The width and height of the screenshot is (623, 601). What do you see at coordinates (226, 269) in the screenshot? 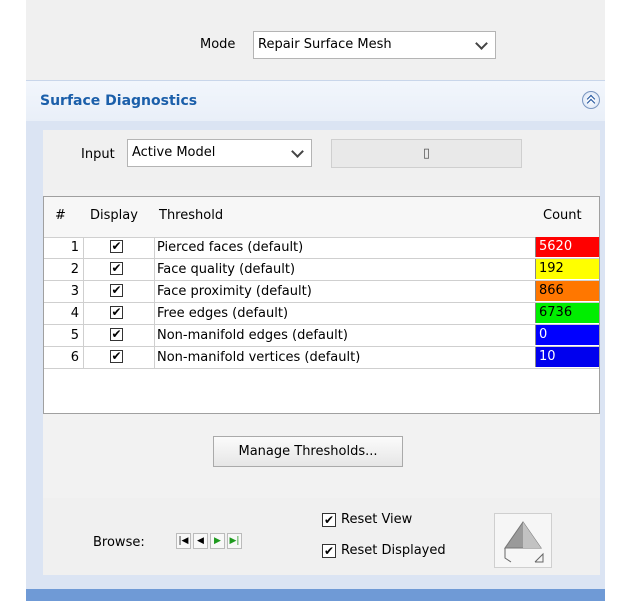
I see `threshold-name: Face quality (default)` at bounding box center [226, 269].